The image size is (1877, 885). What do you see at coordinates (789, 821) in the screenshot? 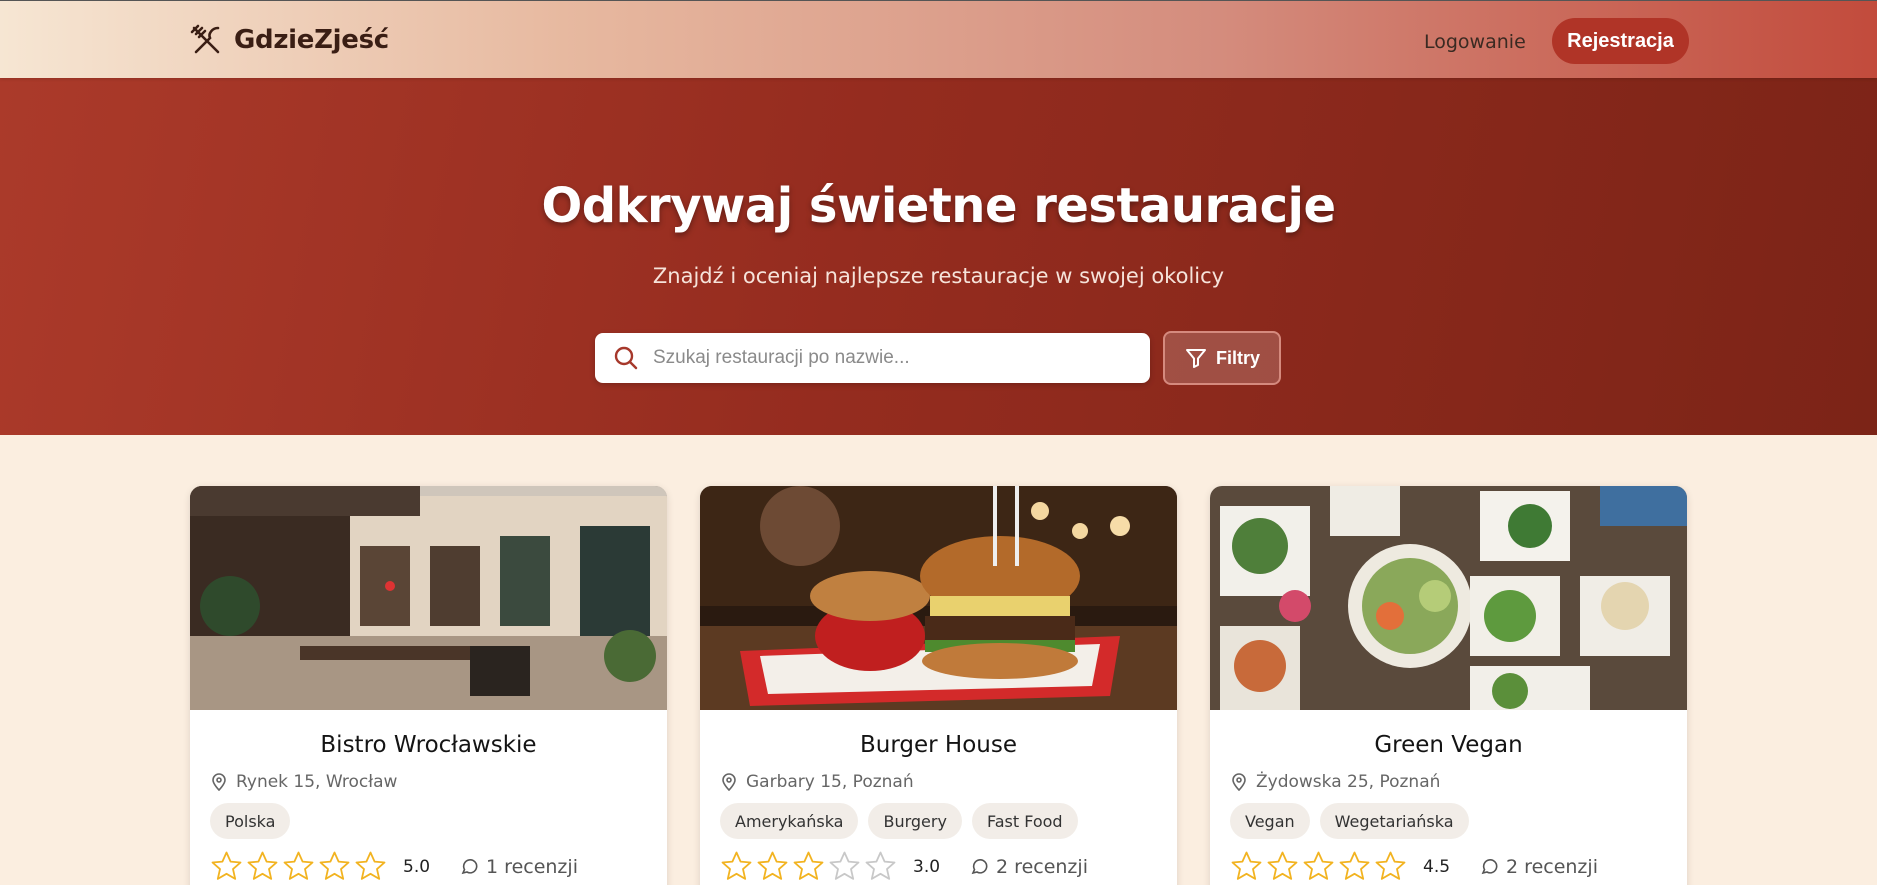
I see `cuisine-tag: Amerykańska` at bounding box center [789, 821].